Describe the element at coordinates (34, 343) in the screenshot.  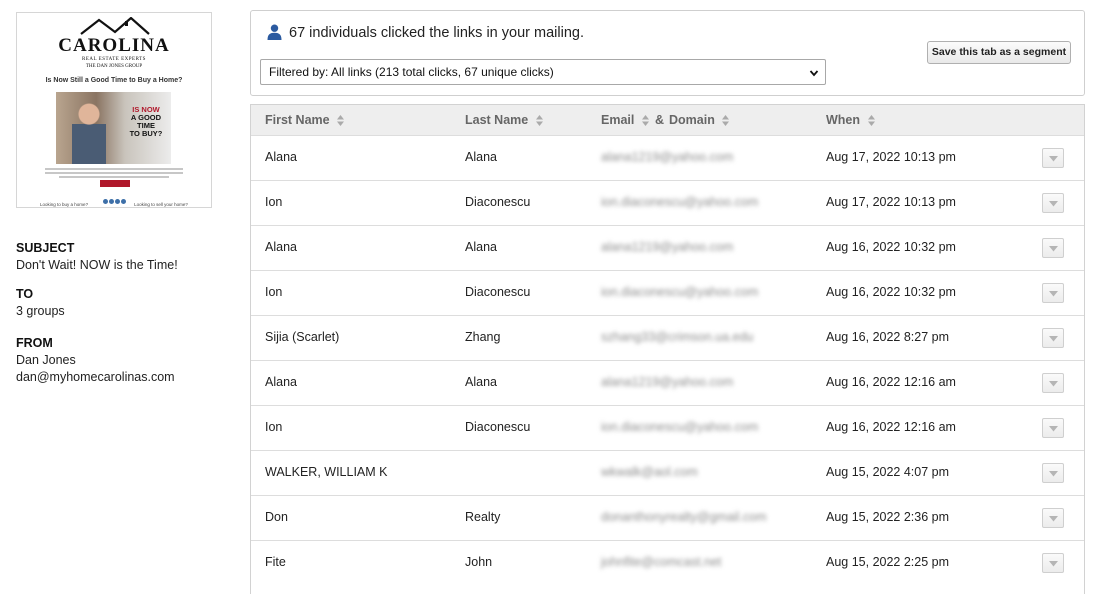
I see `from-label: FROM` at that location.